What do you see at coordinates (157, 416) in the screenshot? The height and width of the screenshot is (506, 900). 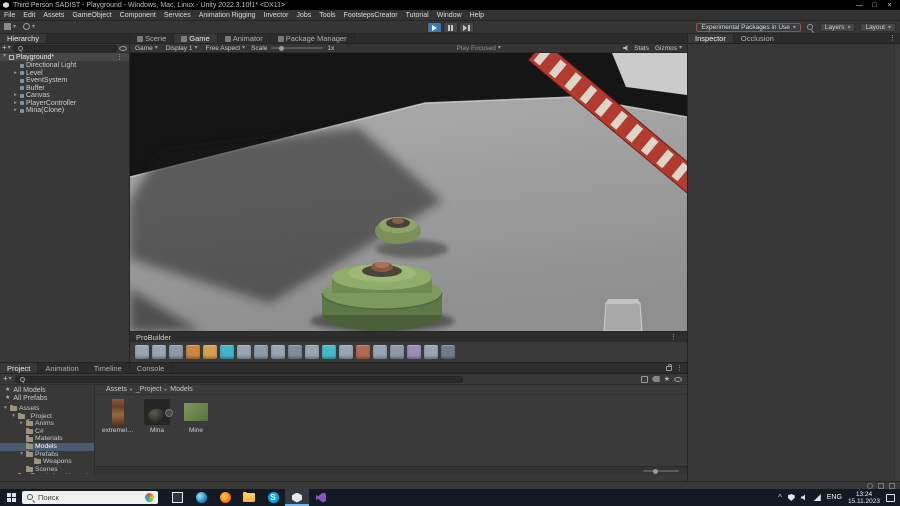 I see `asset-item: Mina` at bounding box center [157, 416].